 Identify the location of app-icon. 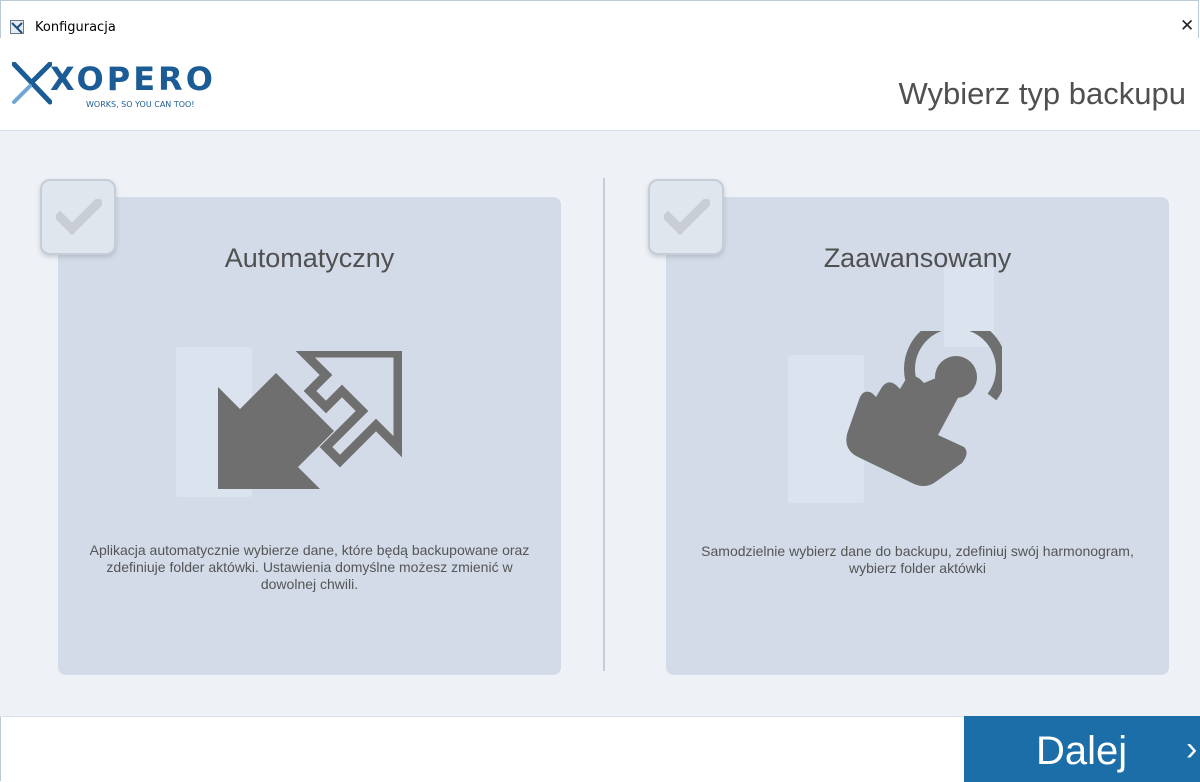
(17, 27).